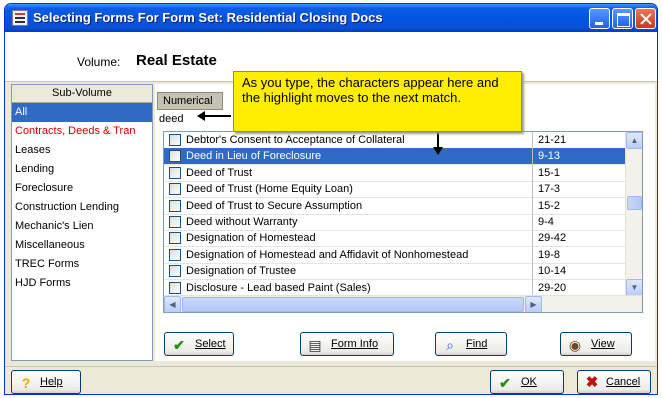 This screenshot has width=662, height=398. I want to click on form-number: 9-4, so click(546, 222).